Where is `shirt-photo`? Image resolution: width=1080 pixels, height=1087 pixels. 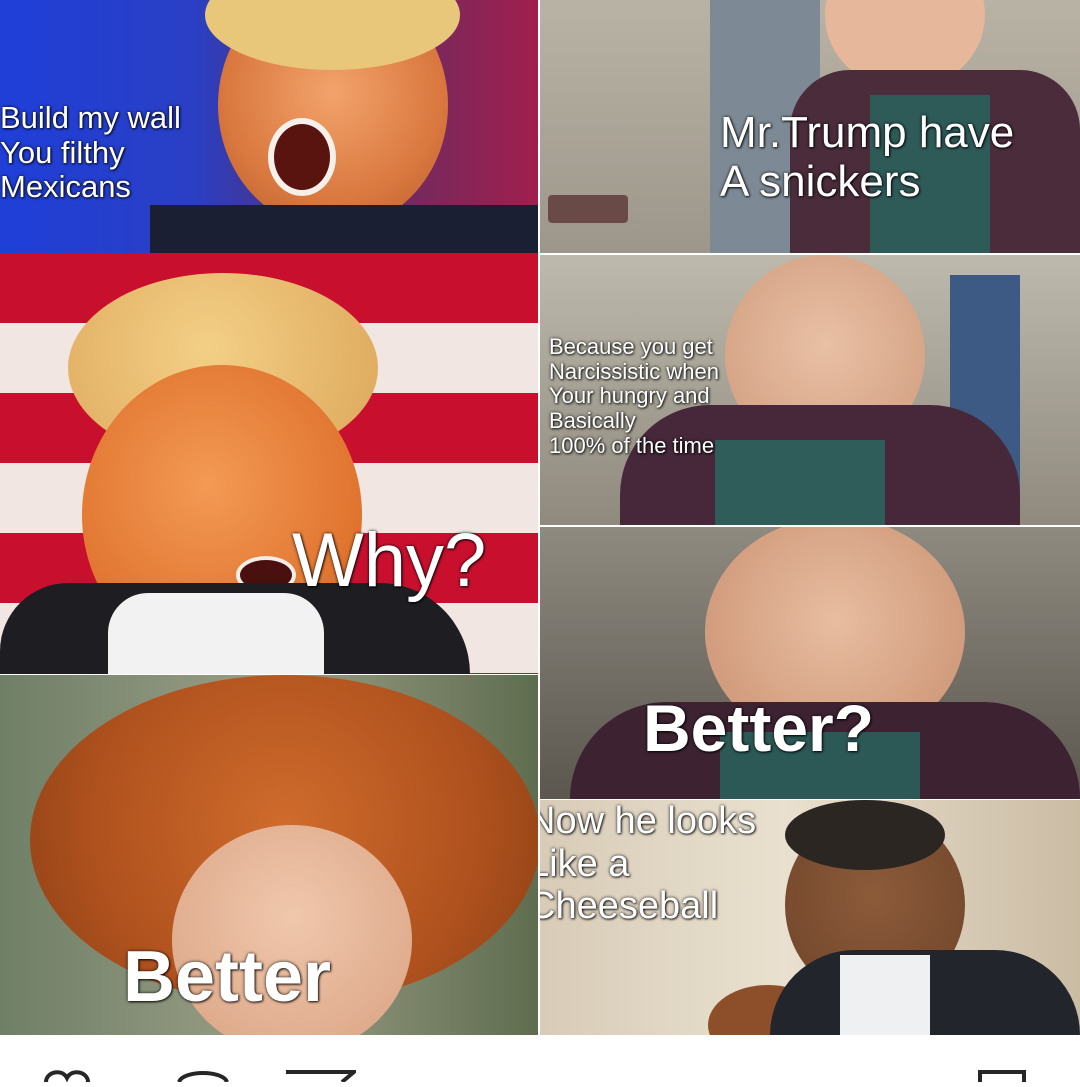 shirt-photo is located at coordinates (800, 482).